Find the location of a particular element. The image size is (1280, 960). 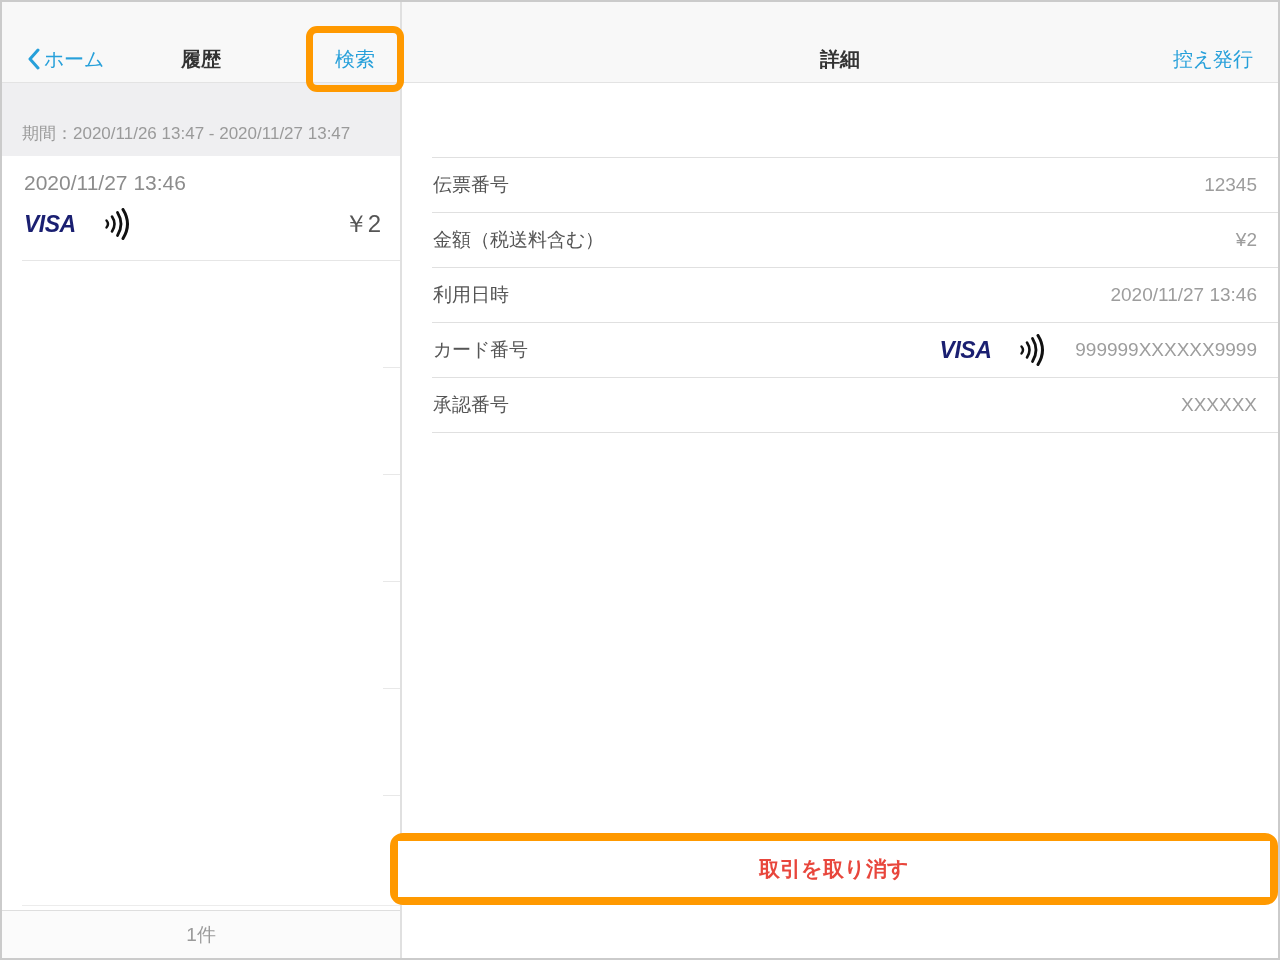

detail-value: ¥2 is located at coordinates (1246, 240).